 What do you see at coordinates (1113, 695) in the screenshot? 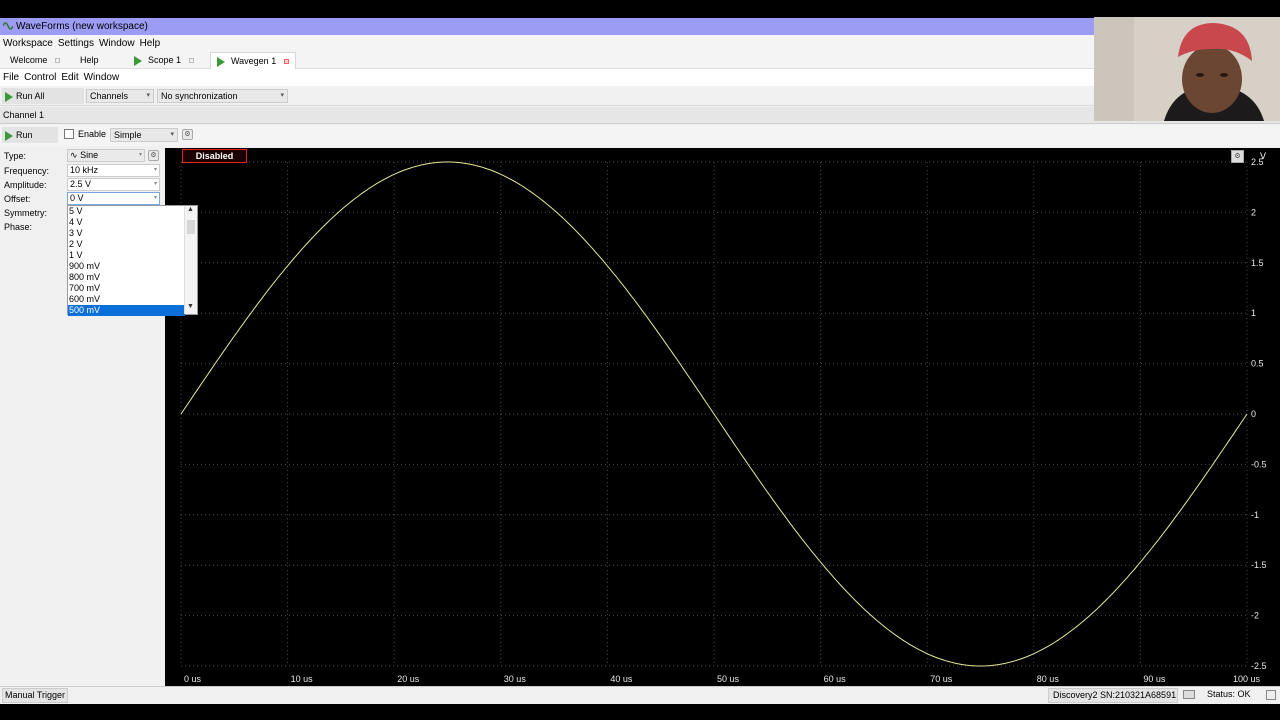
I see `device-selector: Discovery2 SN:210321A68591` at bounding box center [1113, 695].